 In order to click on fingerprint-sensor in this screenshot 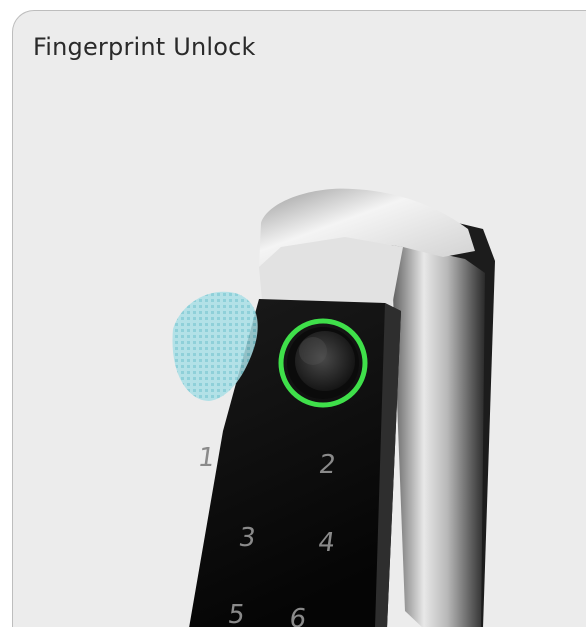, I will do `click(323, 363)`.